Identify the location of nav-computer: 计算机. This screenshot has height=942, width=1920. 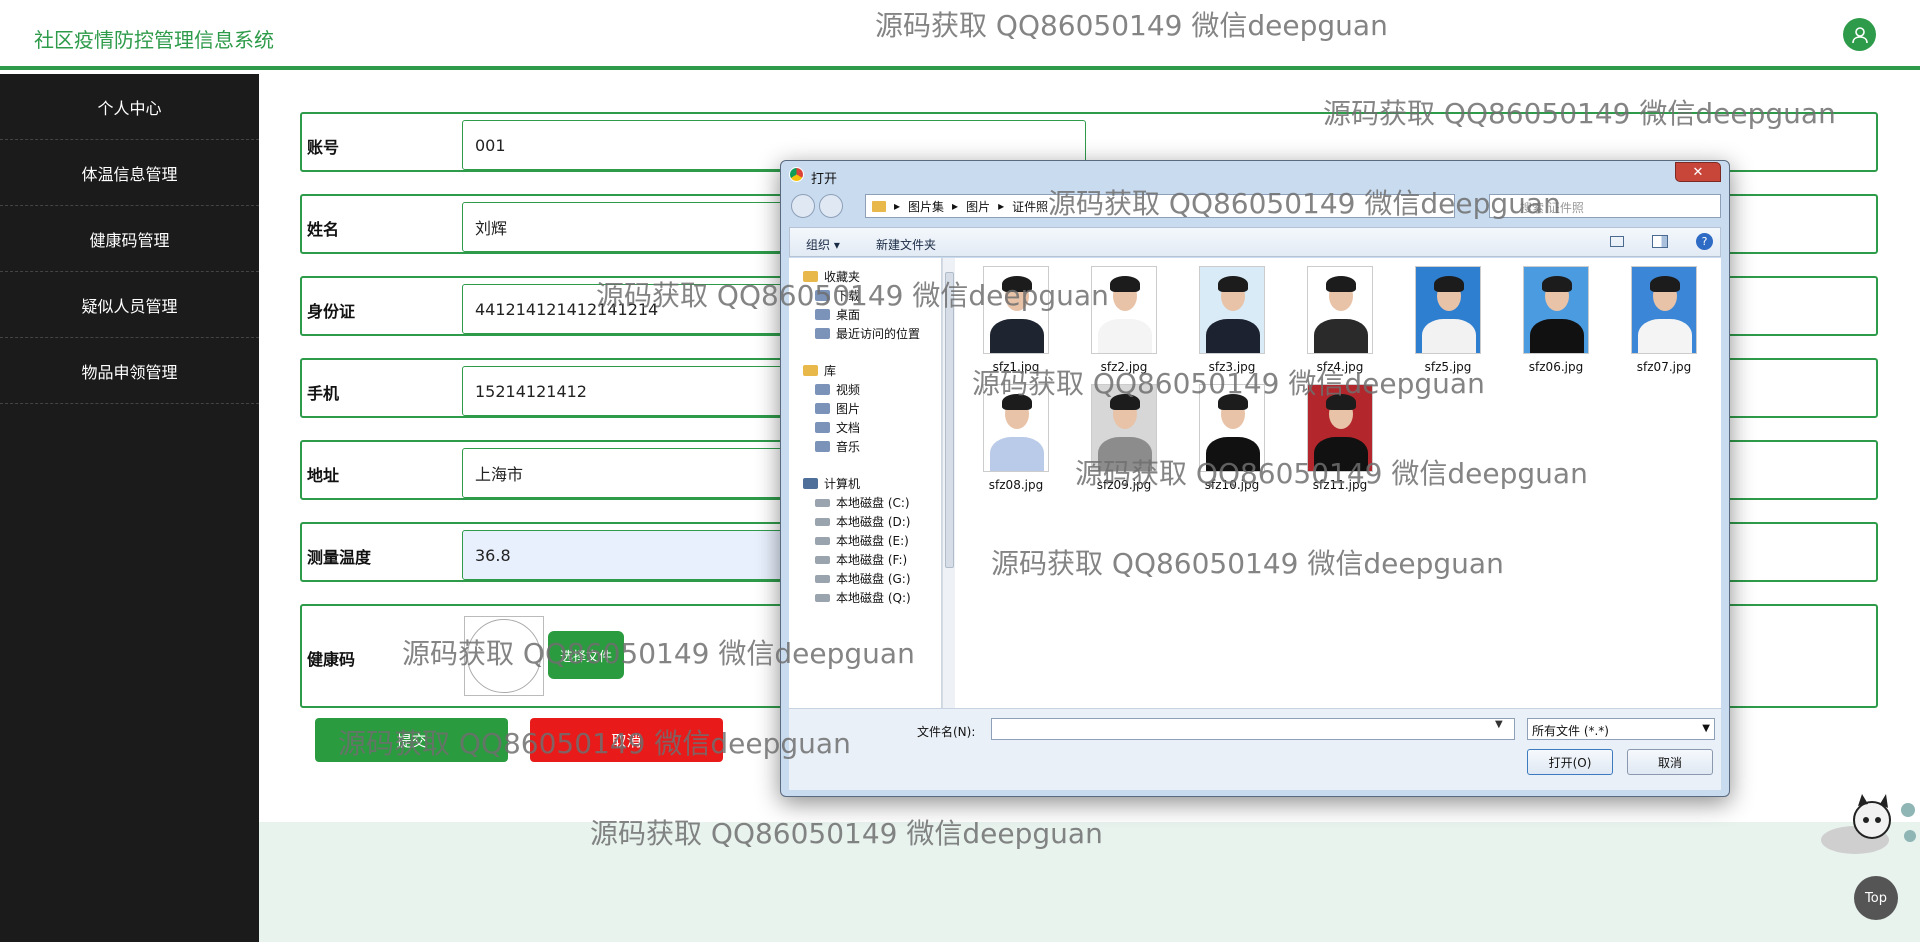
(831, 483).